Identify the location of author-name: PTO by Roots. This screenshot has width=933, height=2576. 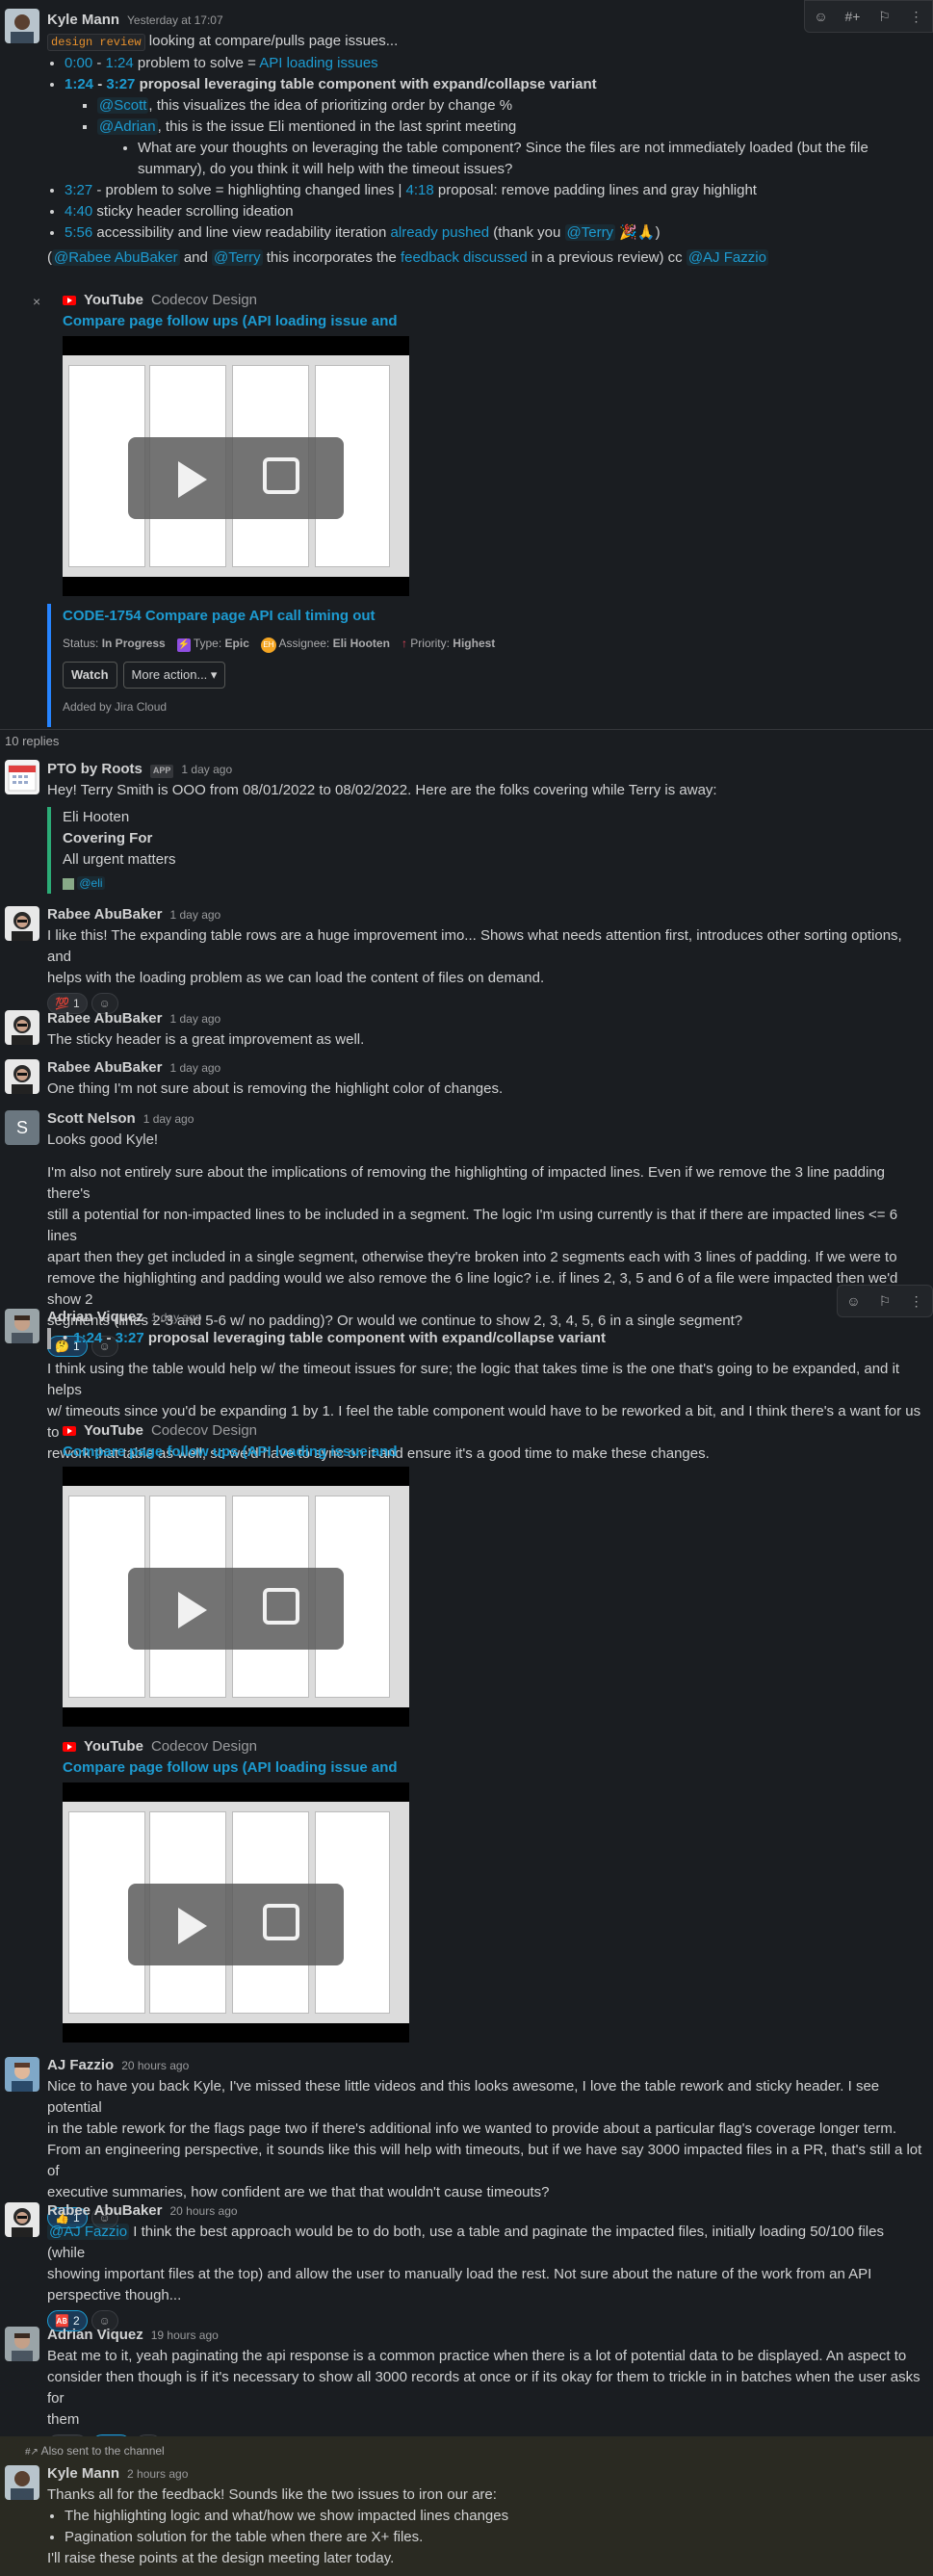
(95, 770).